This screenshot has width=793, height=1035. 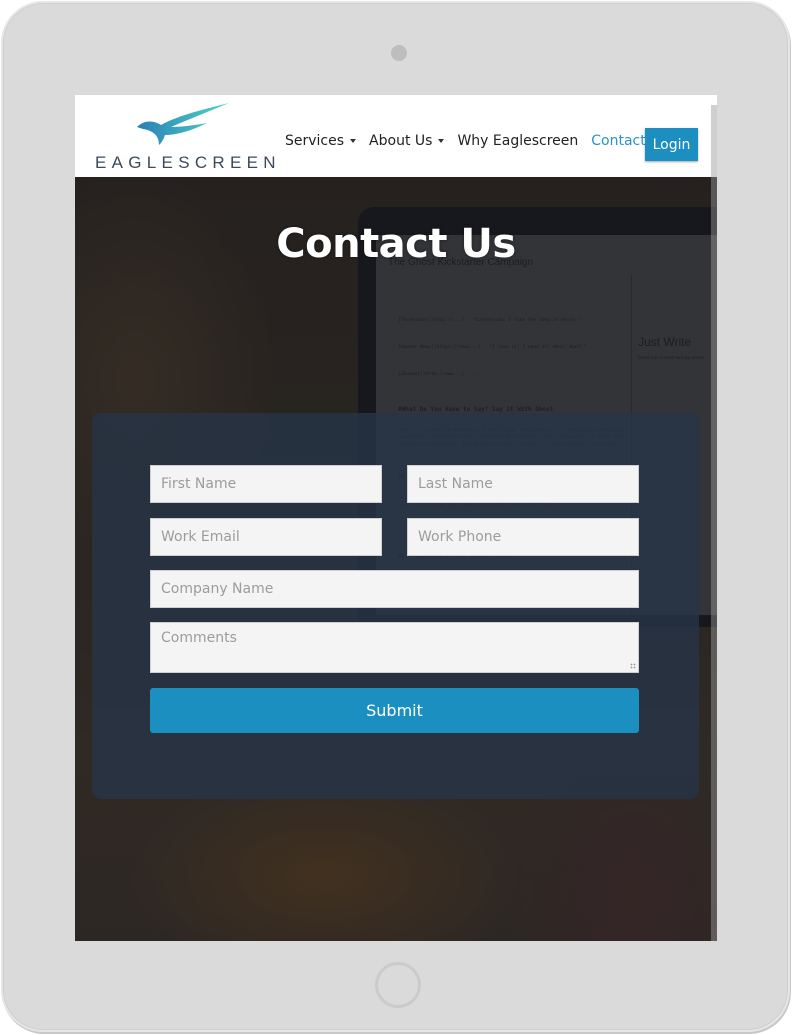 What do you see at coordinates (266, 484) in the screenshot?
I see `first-name-input` at bounding box center [266, 484].